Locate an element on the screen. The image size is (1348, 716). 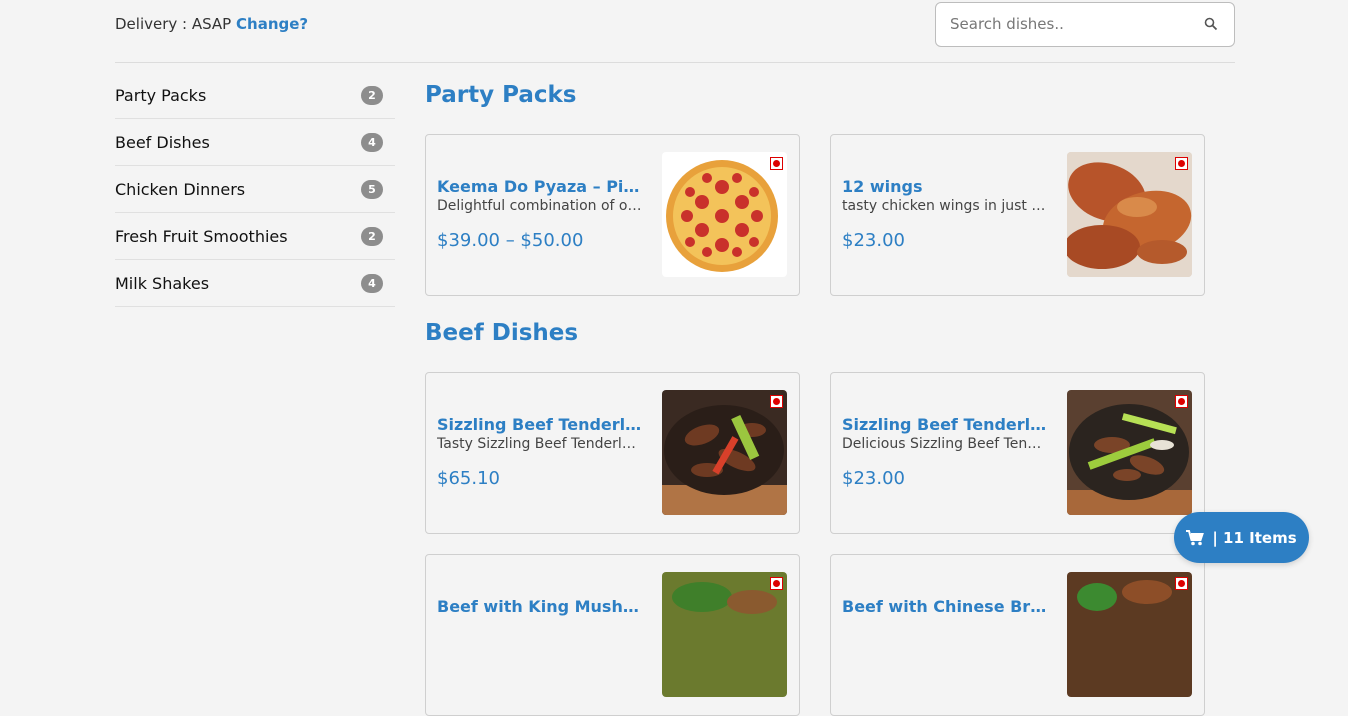
sidebar-item-label: Fresh Fruit Smoothies is located at coordinates (201, 236).